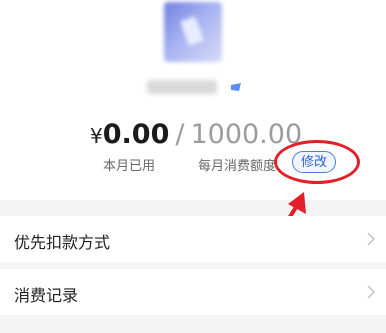  I want to click on used-amount: 0.00, so click(136, 134).